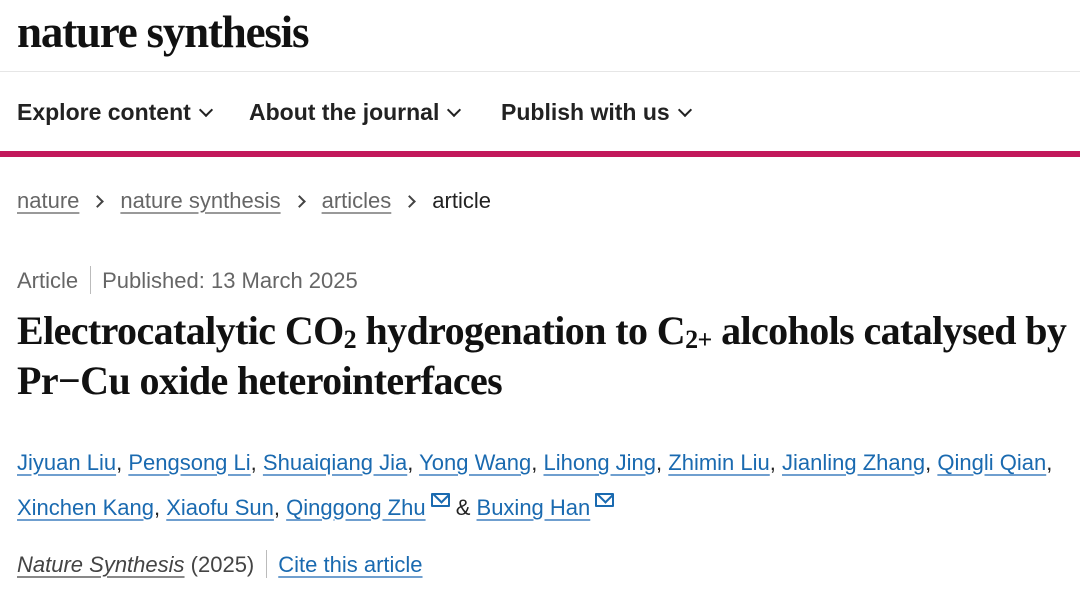 This screenshot has height=589, width=1080. I want to click on nav-explore-content-label: Explore content, so click(104, 112).